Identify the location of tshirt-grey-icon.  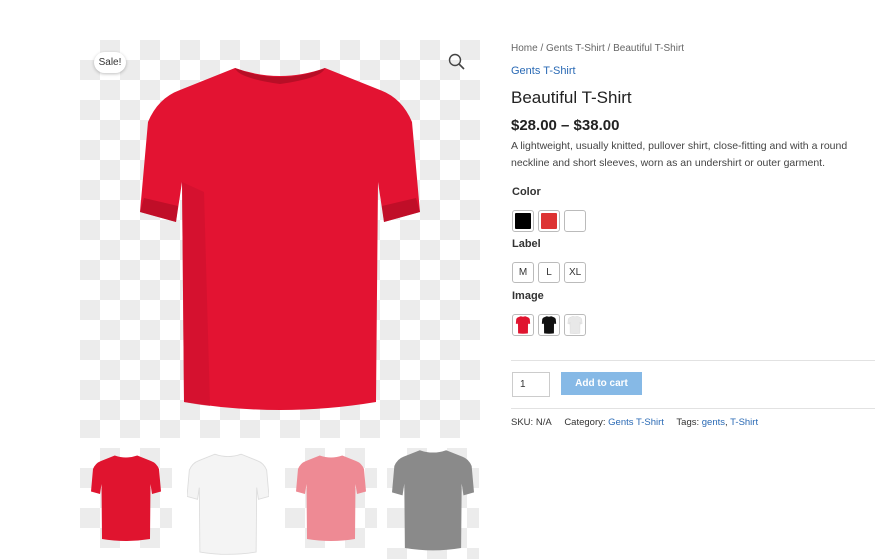
(433, 500).